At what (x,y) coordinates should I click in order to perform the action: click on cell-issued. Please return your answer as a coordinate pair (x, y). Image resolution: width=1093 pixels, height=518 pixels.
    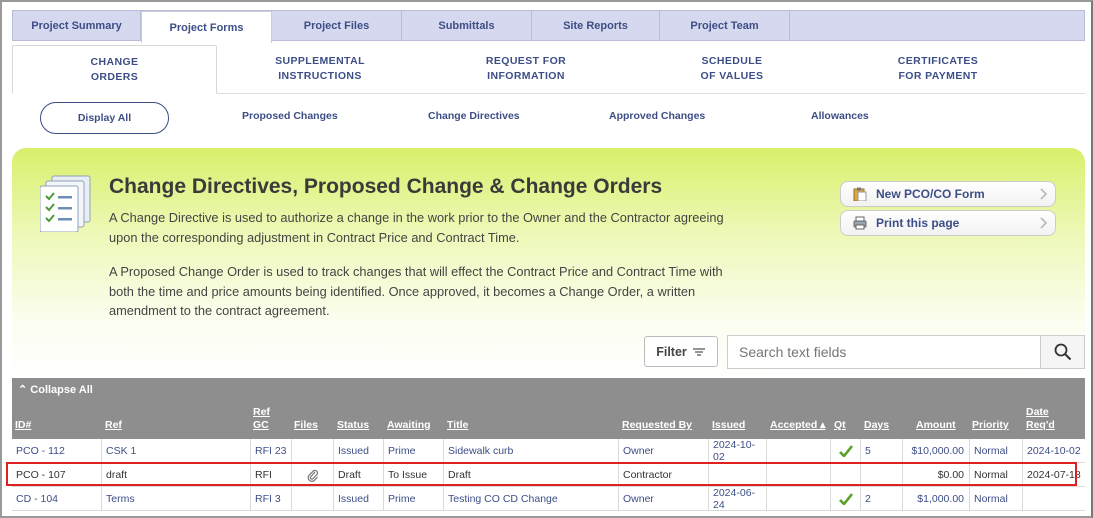
    Looking at the image, I should click on (737, 475).